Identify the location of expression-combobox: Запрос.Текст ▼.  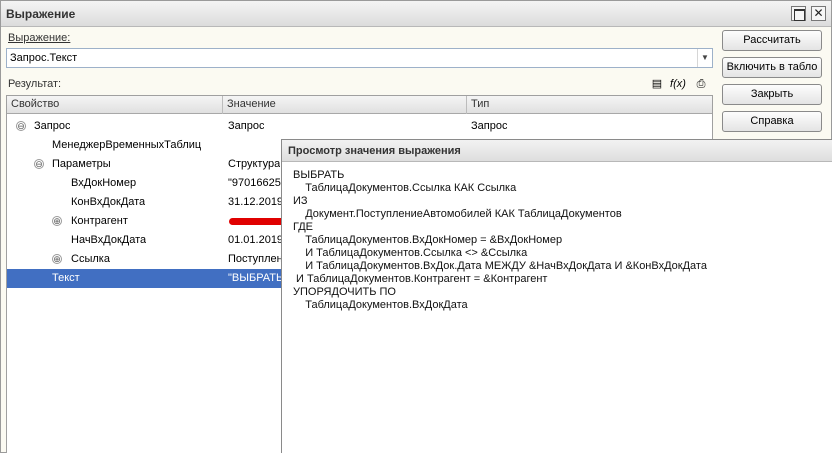
(359, 58).